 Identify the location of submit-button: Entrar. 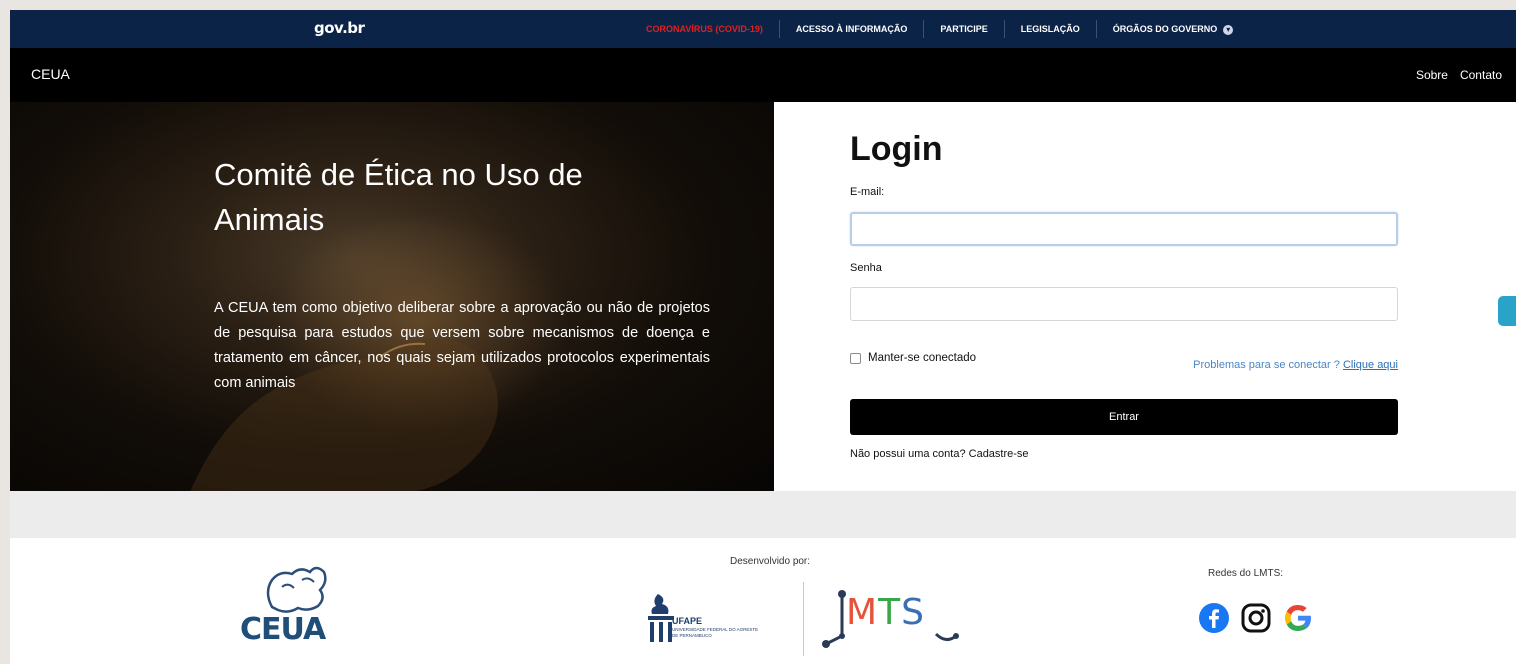
(1124, 417).